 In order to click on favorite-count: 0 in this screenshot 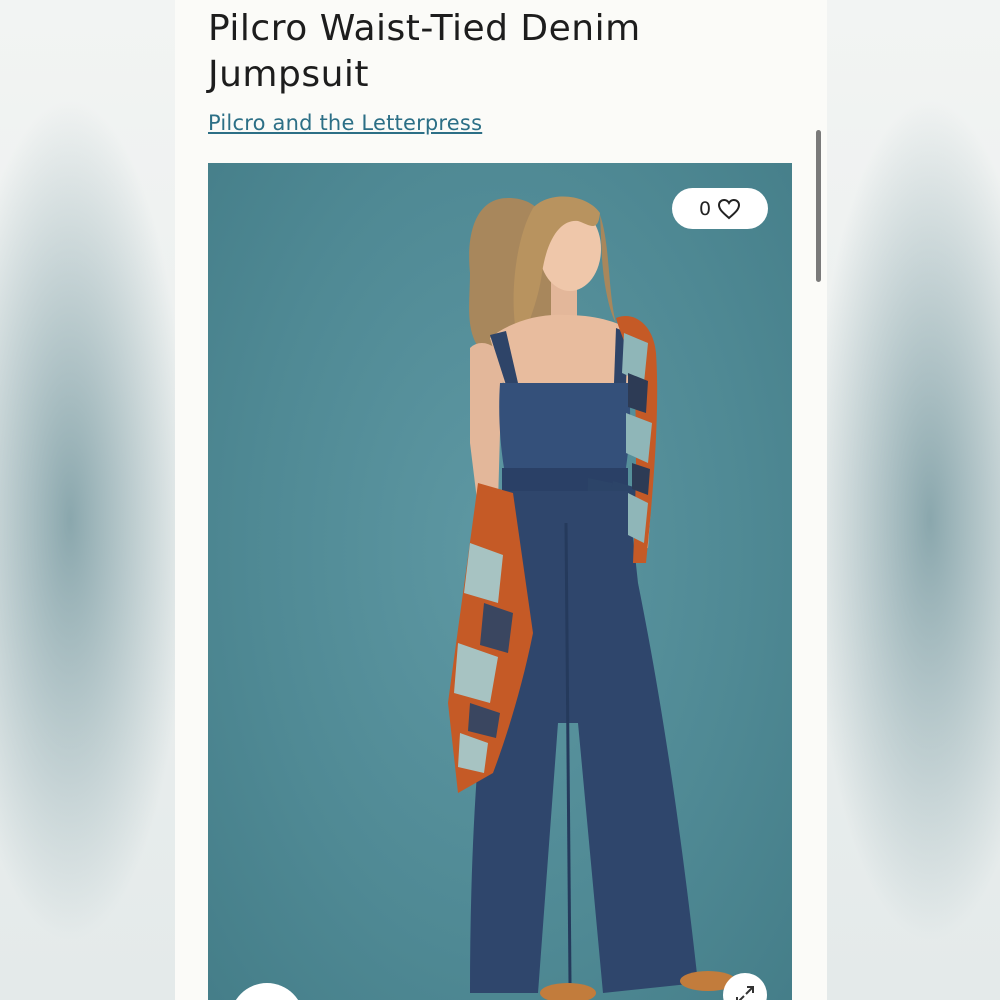, I will do `click(705, 208)`.